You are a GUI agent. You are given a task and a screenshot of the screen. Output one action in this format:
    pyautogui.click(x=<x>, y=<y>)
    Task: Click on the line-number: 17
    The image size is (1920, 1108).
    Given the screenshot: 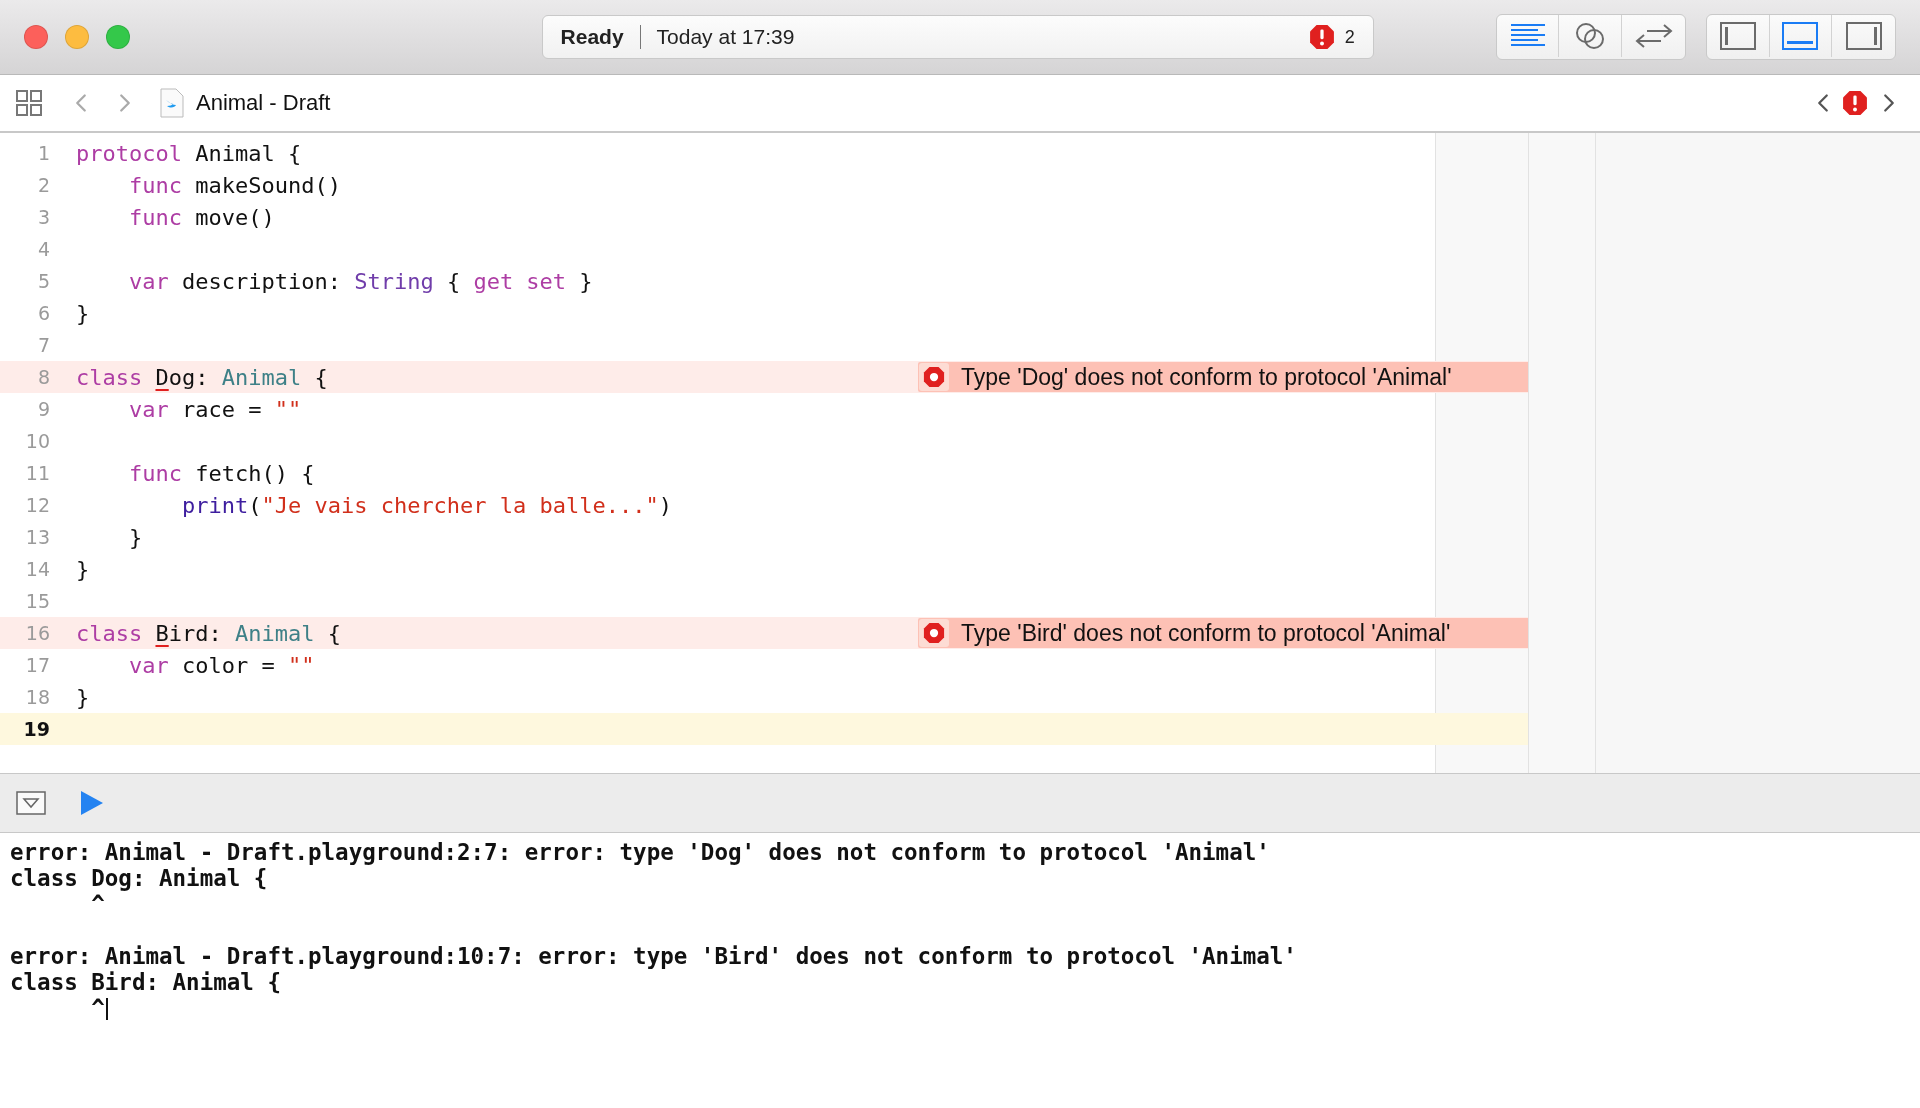 What is the action you would take?
    pyautogui.click(x=37, y=665)
    